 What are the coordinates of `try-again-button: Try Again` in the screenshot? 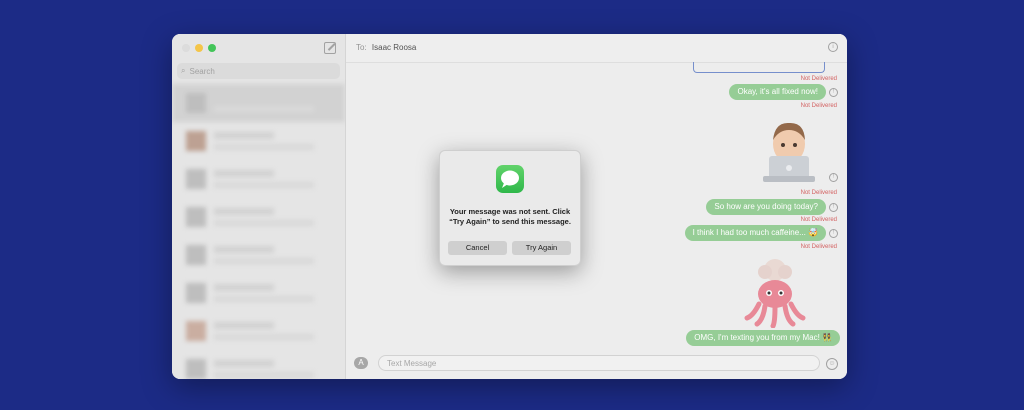 It's located at (541, 248).